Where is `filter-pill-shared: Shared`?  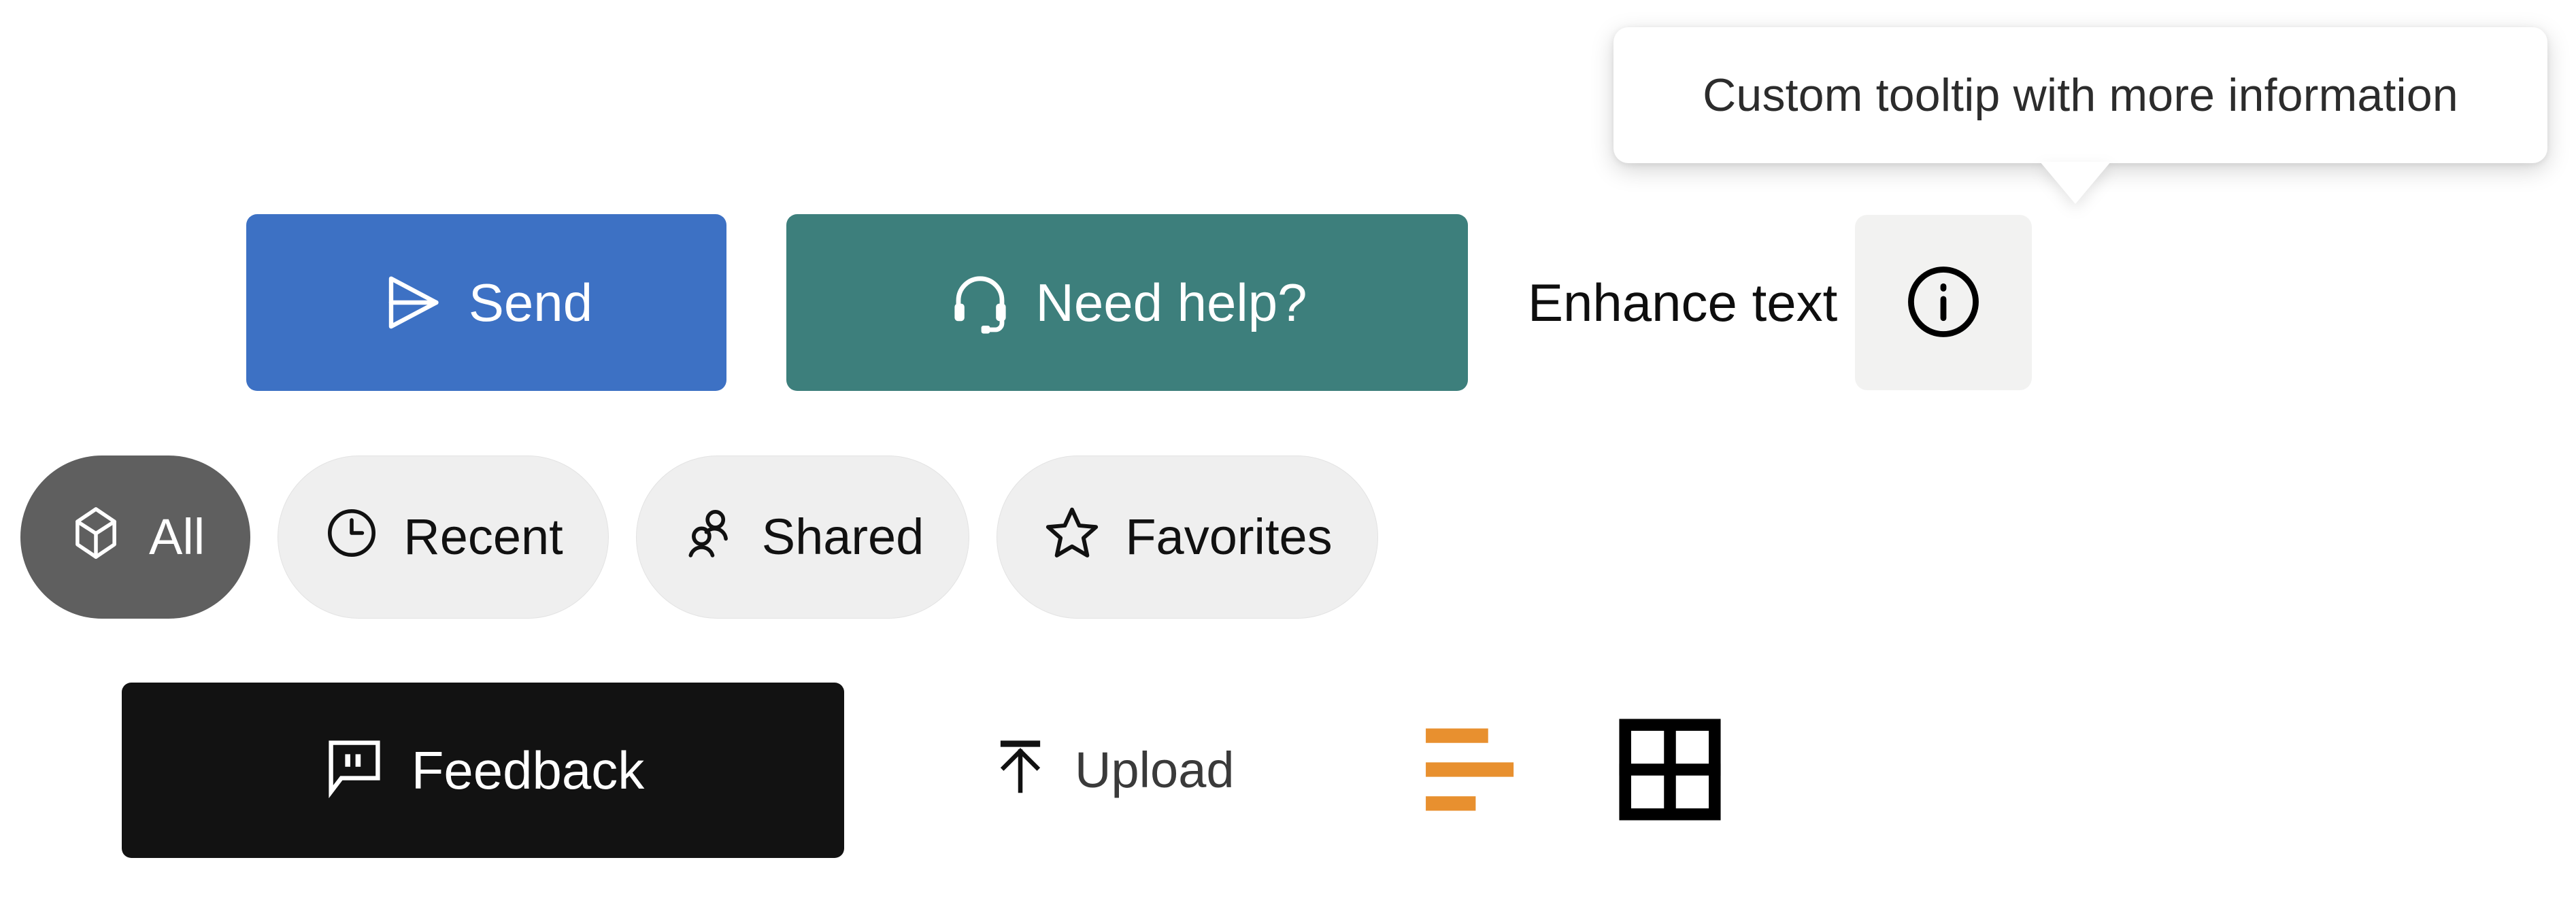 filter-pill-shared: Shared is located at coordinates (802, 537).